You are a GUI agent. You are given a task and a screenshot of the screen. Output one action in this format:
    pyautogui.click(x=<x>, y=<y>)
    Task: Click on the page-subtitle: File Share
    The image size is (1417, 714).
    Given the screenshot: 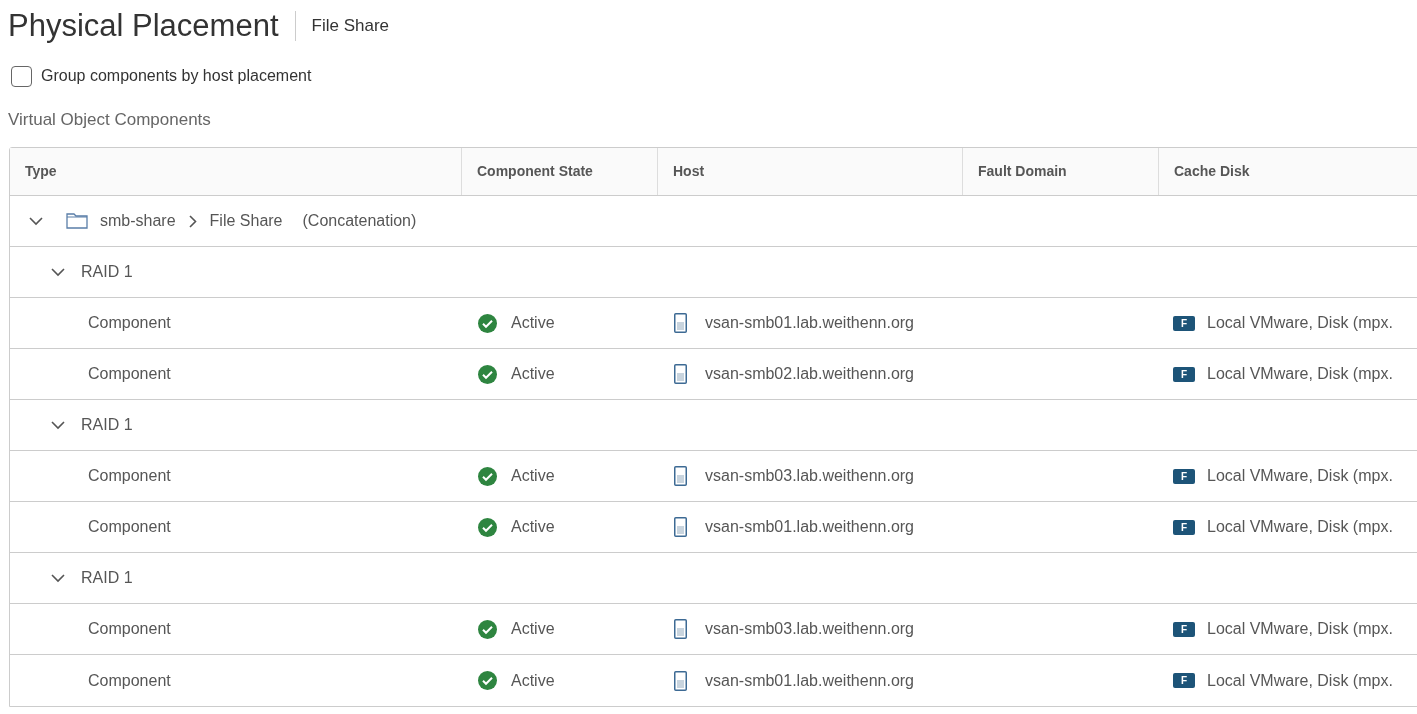 What is the action you would take?
    pyautogui.click(x=350, y=26)
    